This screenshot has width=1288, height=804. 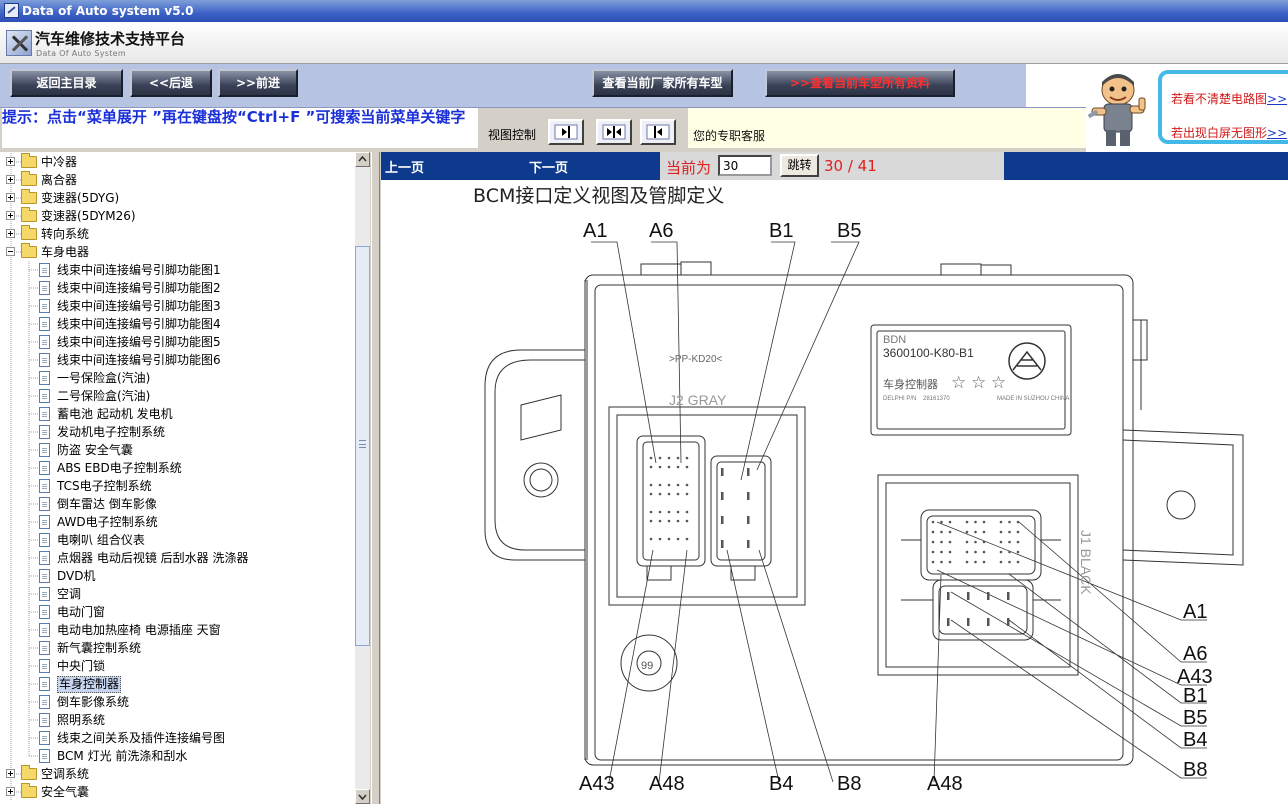 I want to click on tree-item: 新气囊控制系统, so click(x=175, y=648).